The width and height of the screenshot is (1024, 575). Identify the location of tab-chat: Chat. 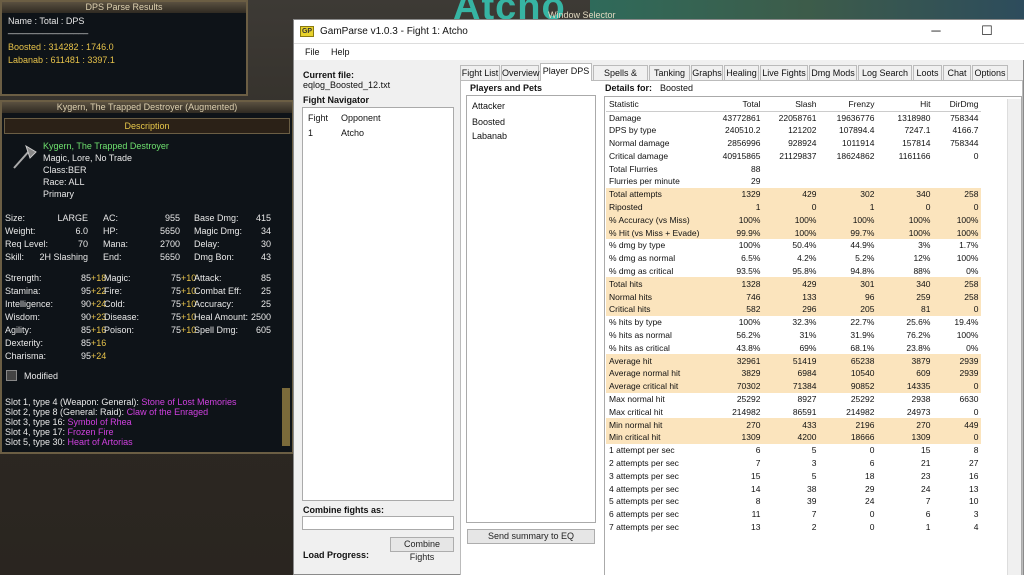
(957, 73).